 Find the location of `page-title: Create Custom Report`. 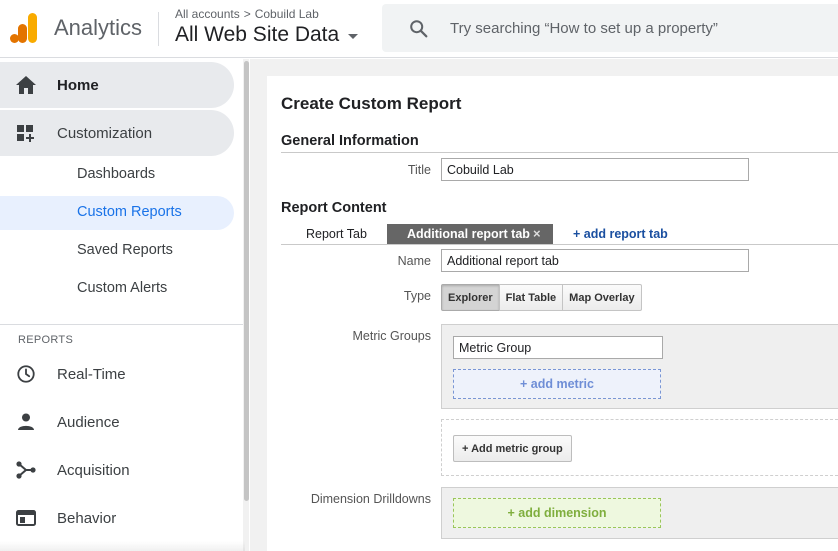

page-title: Create Custom Report is located at coordinates (371, 103).